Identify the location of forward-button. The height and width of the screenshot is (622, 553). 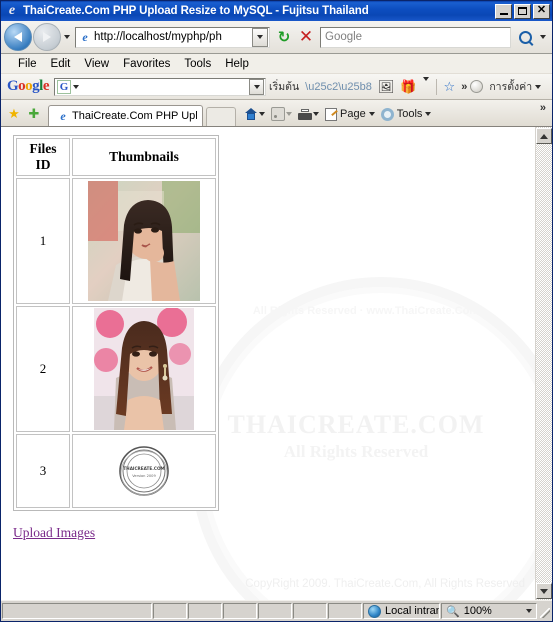
(47, 37).